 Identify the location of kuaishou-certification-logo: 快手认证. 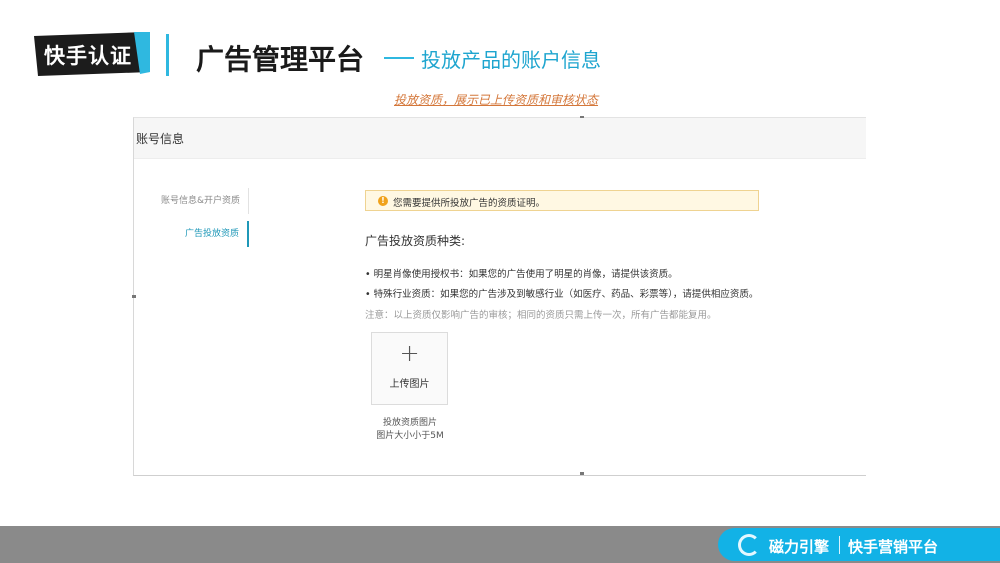
(92, 54).